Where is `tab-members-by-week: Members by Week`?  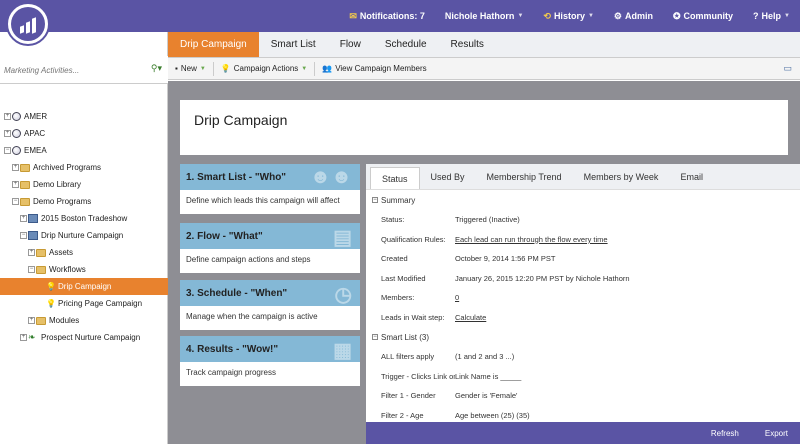
tab-members-by-week: Members by Week is located at coordinates (621, 176).